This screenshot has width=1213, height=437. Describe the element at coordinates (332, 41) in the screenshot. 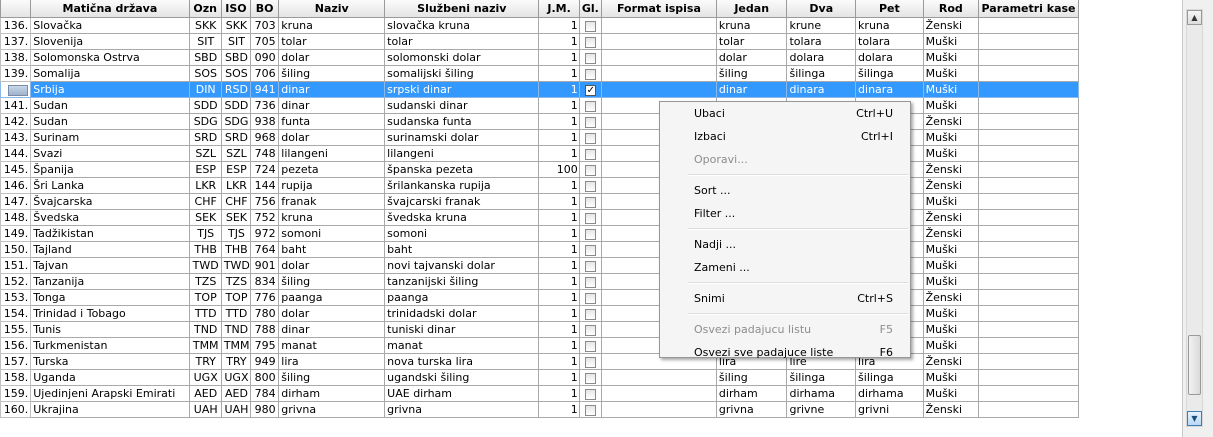

I see `cell-naziv: tolar` at that location.